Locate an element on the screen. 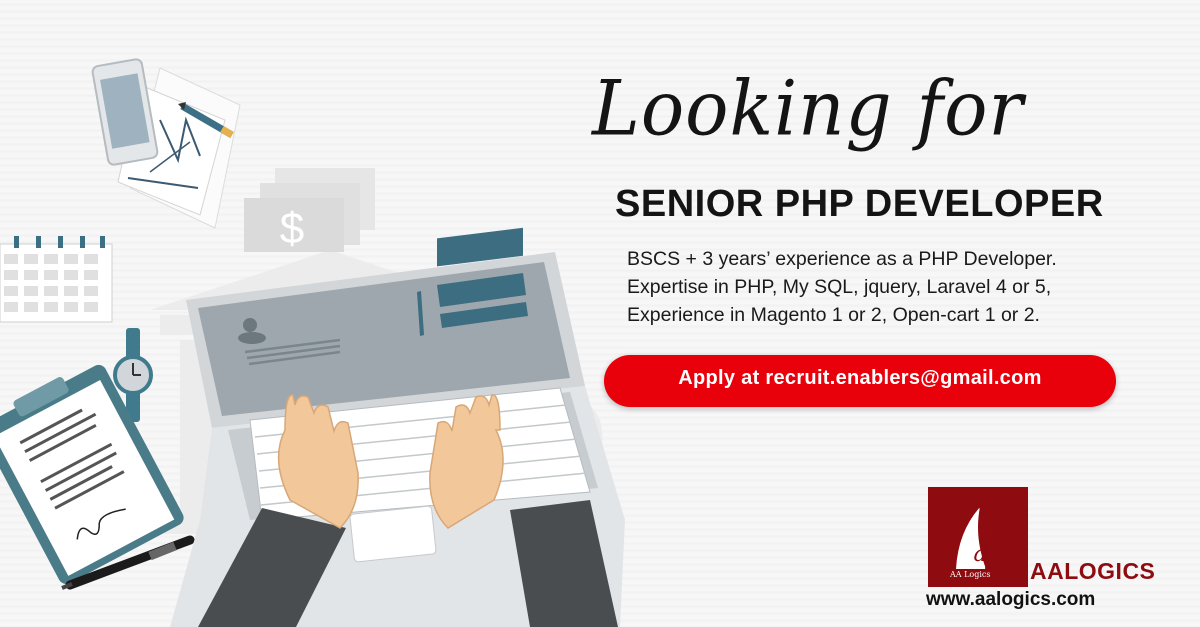 This screenshot has width=1200, height=627. headline: Looking for is located at coordinates (808, 108).